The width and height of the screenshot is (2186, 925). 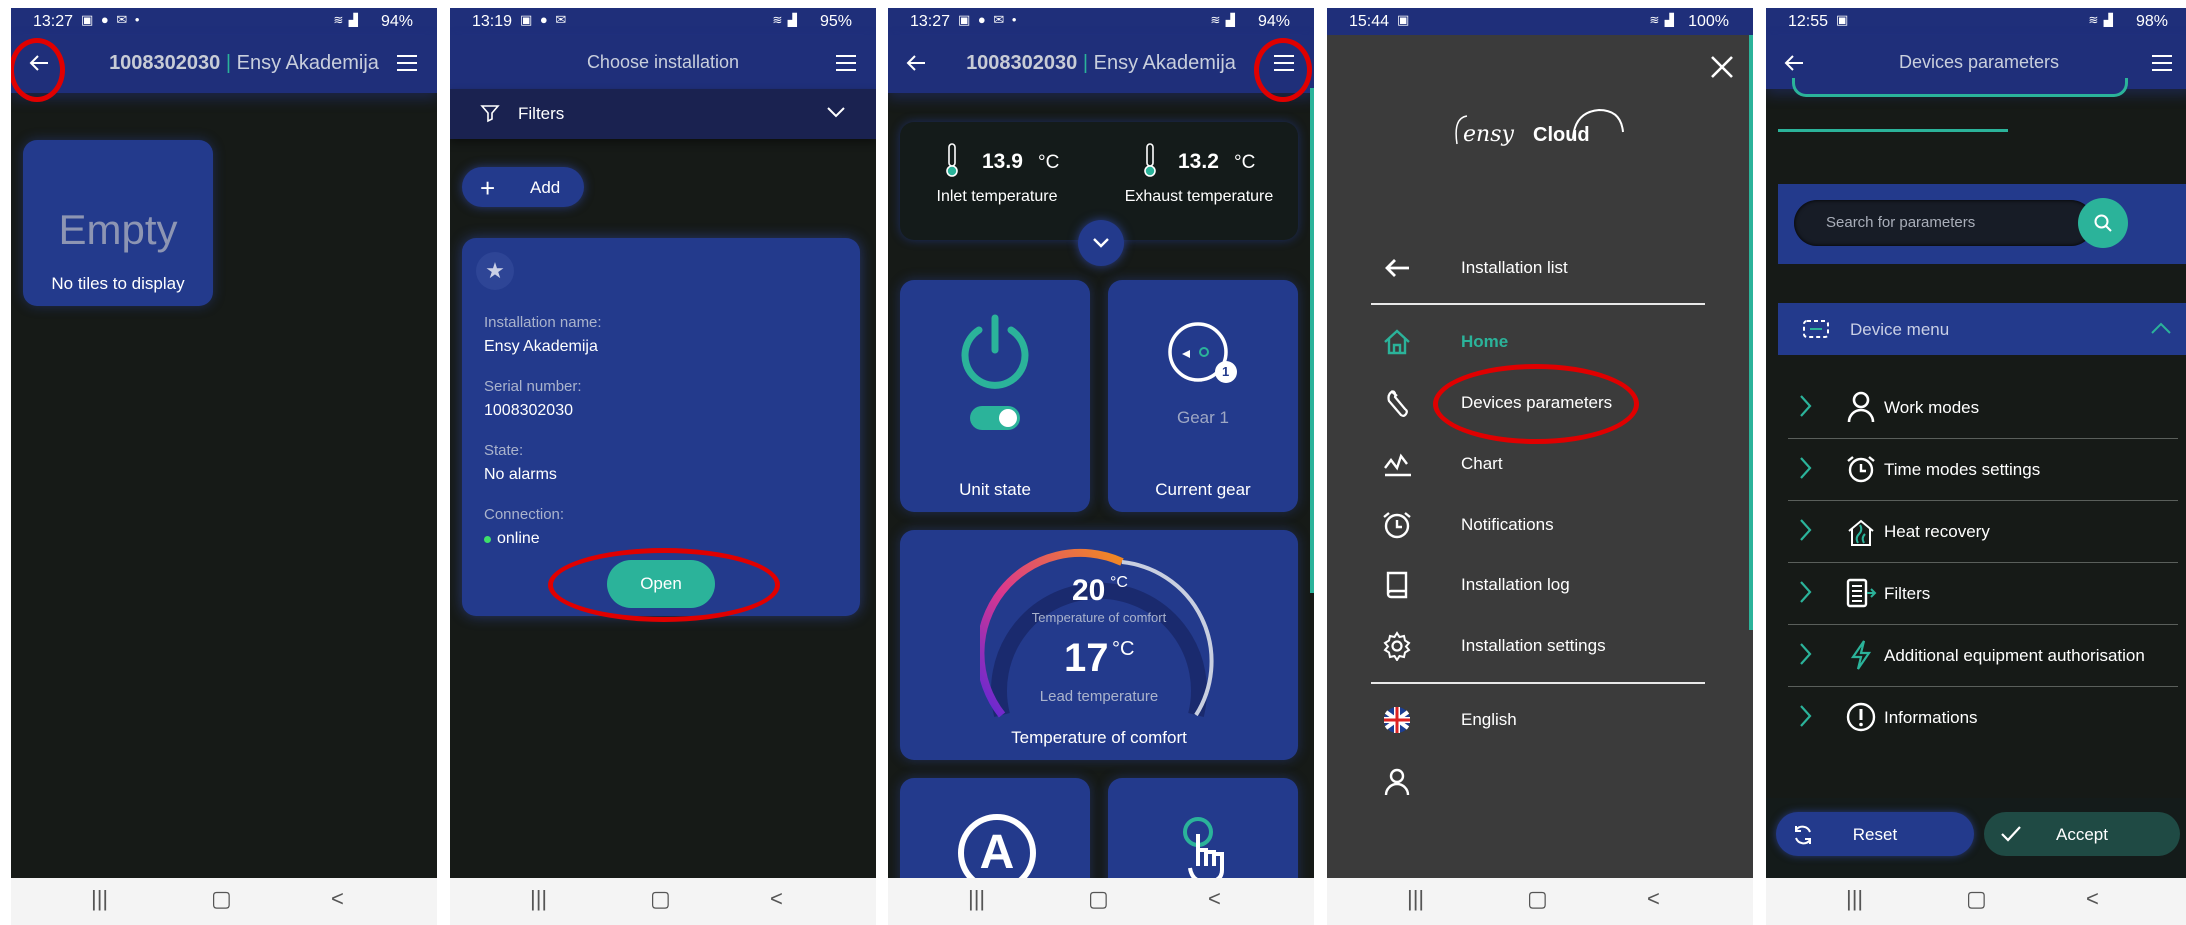 I want to click on menu-installation-settings: Installation settings, so click(x=1491, y=646).